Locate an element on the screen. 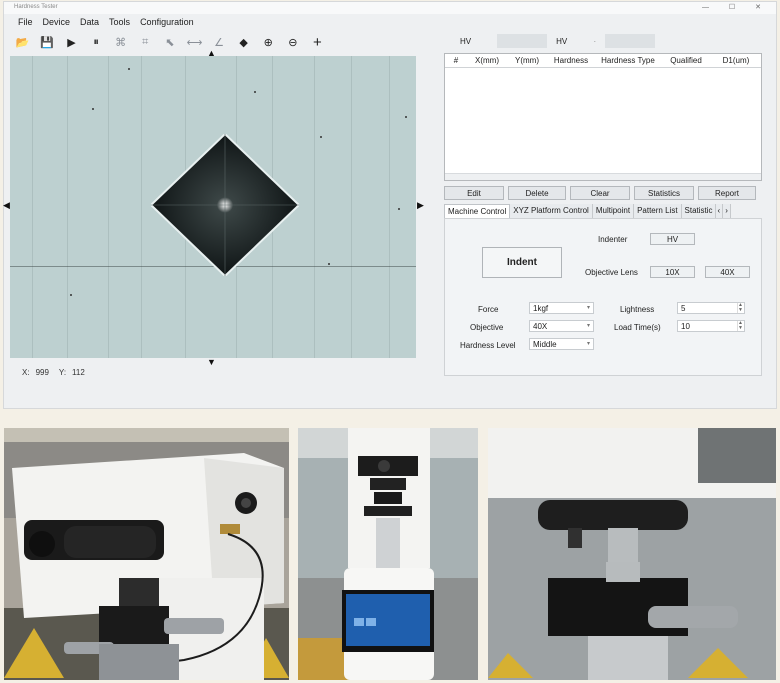  open-folder-icon: 📂 is located at coordinates (22, 42).